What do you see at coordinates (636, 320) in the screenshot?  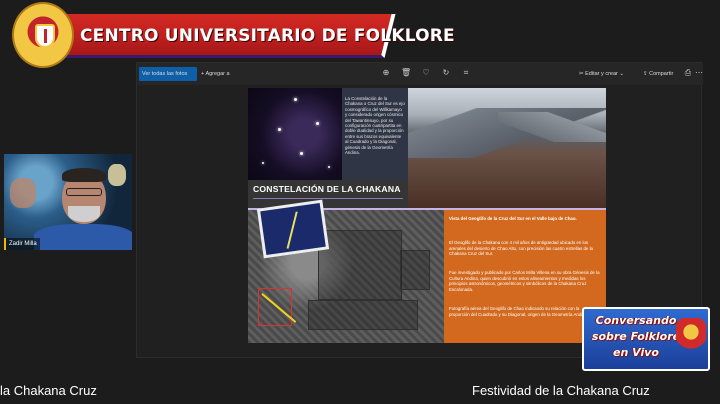 I see `logo-line-1: Conversando` at bounding box center [636, 320].